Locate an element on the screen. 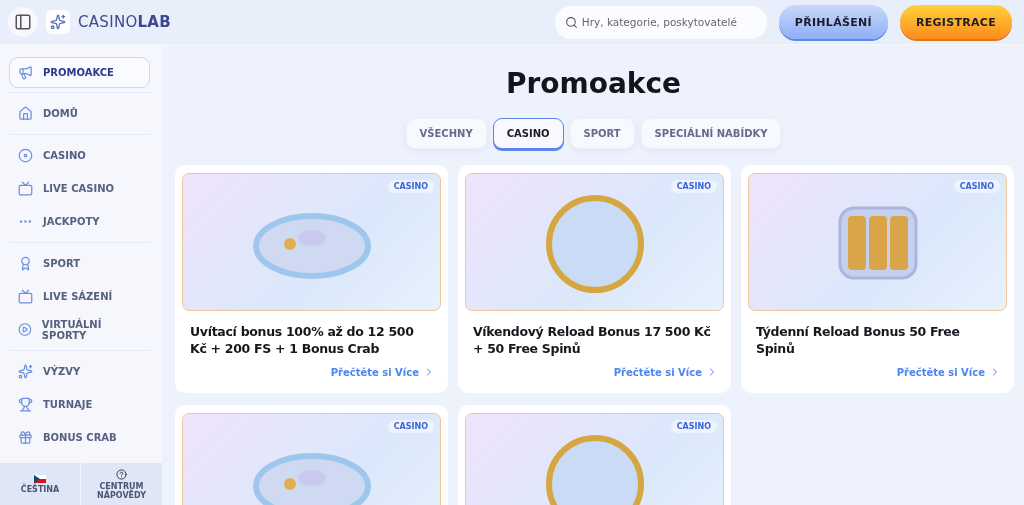  promo-card: CASINO Týdenní Reload Bonus 50 Free Spinů Přečtěte si Více is located at coordinates (877, 279).